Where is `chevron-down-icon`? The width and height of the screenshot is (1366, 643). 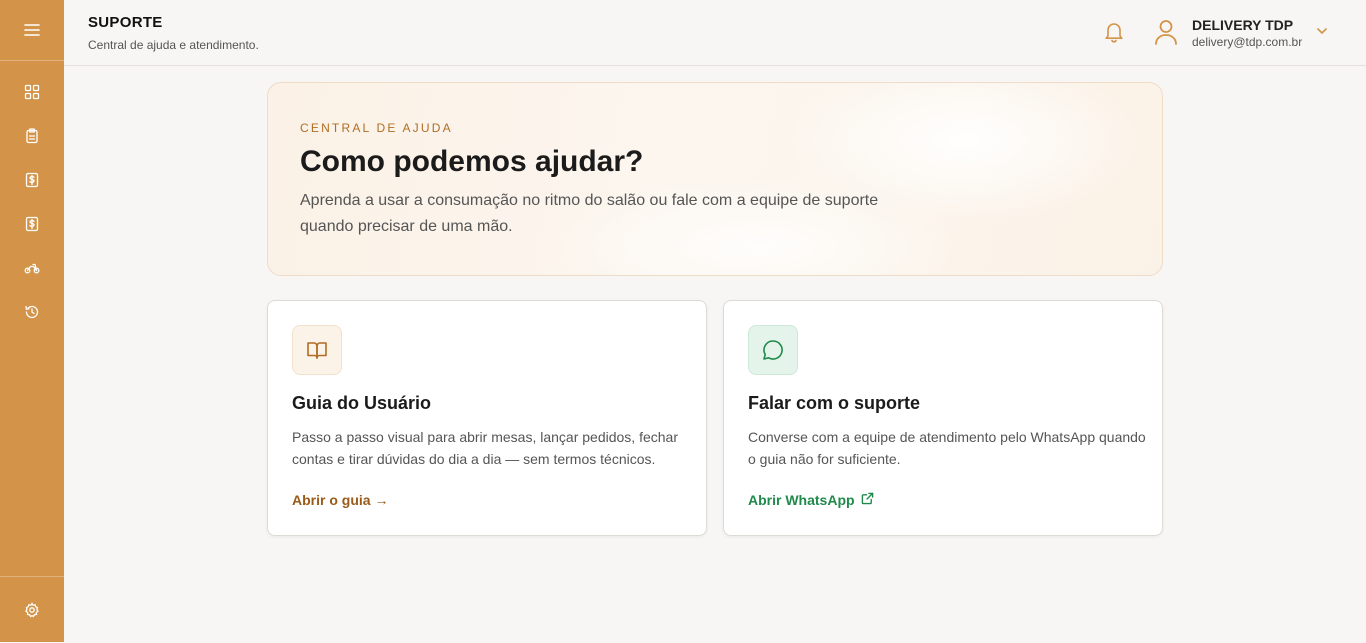 chevron-down-icon is located at coordinates (1322, 31).